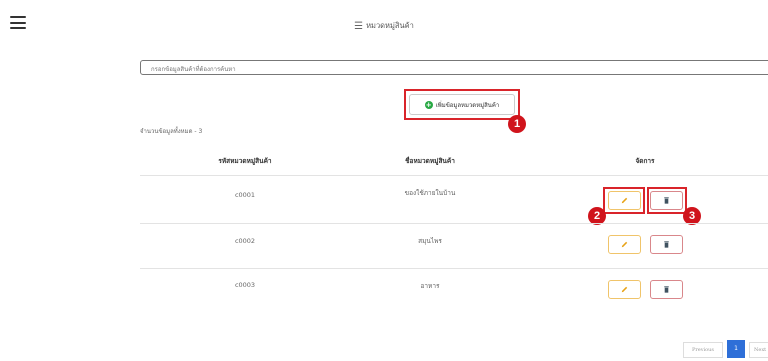 The width and height of the screenshot is (768, 361). What do you see at coordinates (428, 104) in the screenshot?
I see `plus-circle-icon: +` at bounding box center [428, 104].